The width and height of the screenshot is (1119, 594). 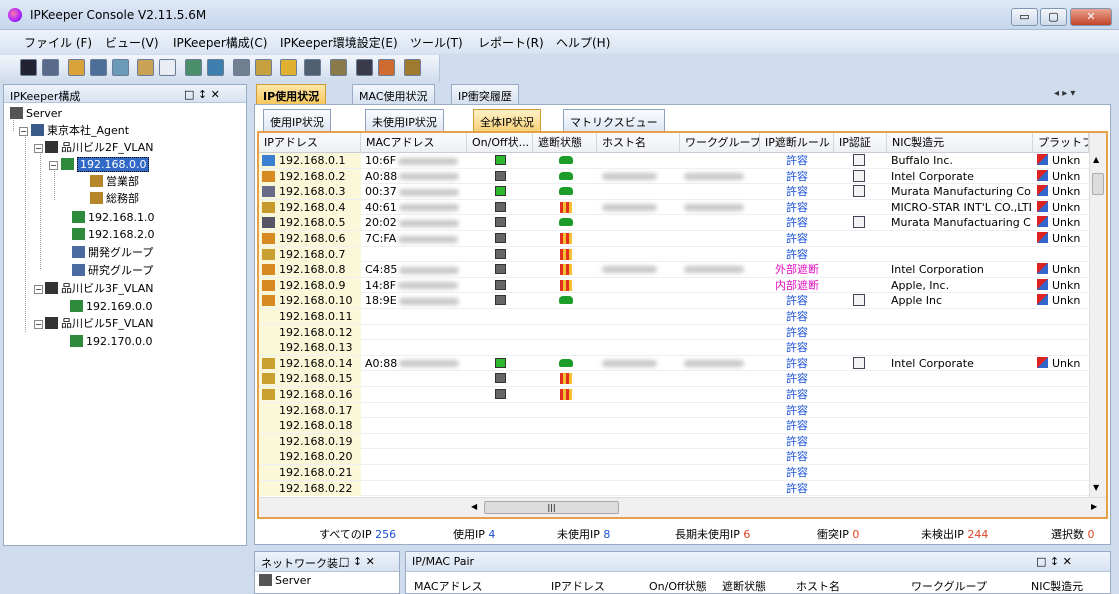 What do you see at coordinates (797, 269) in the screenshot?
I see `cell-ip-block-rule: 外部遮断` at bounding box center [797, 269].